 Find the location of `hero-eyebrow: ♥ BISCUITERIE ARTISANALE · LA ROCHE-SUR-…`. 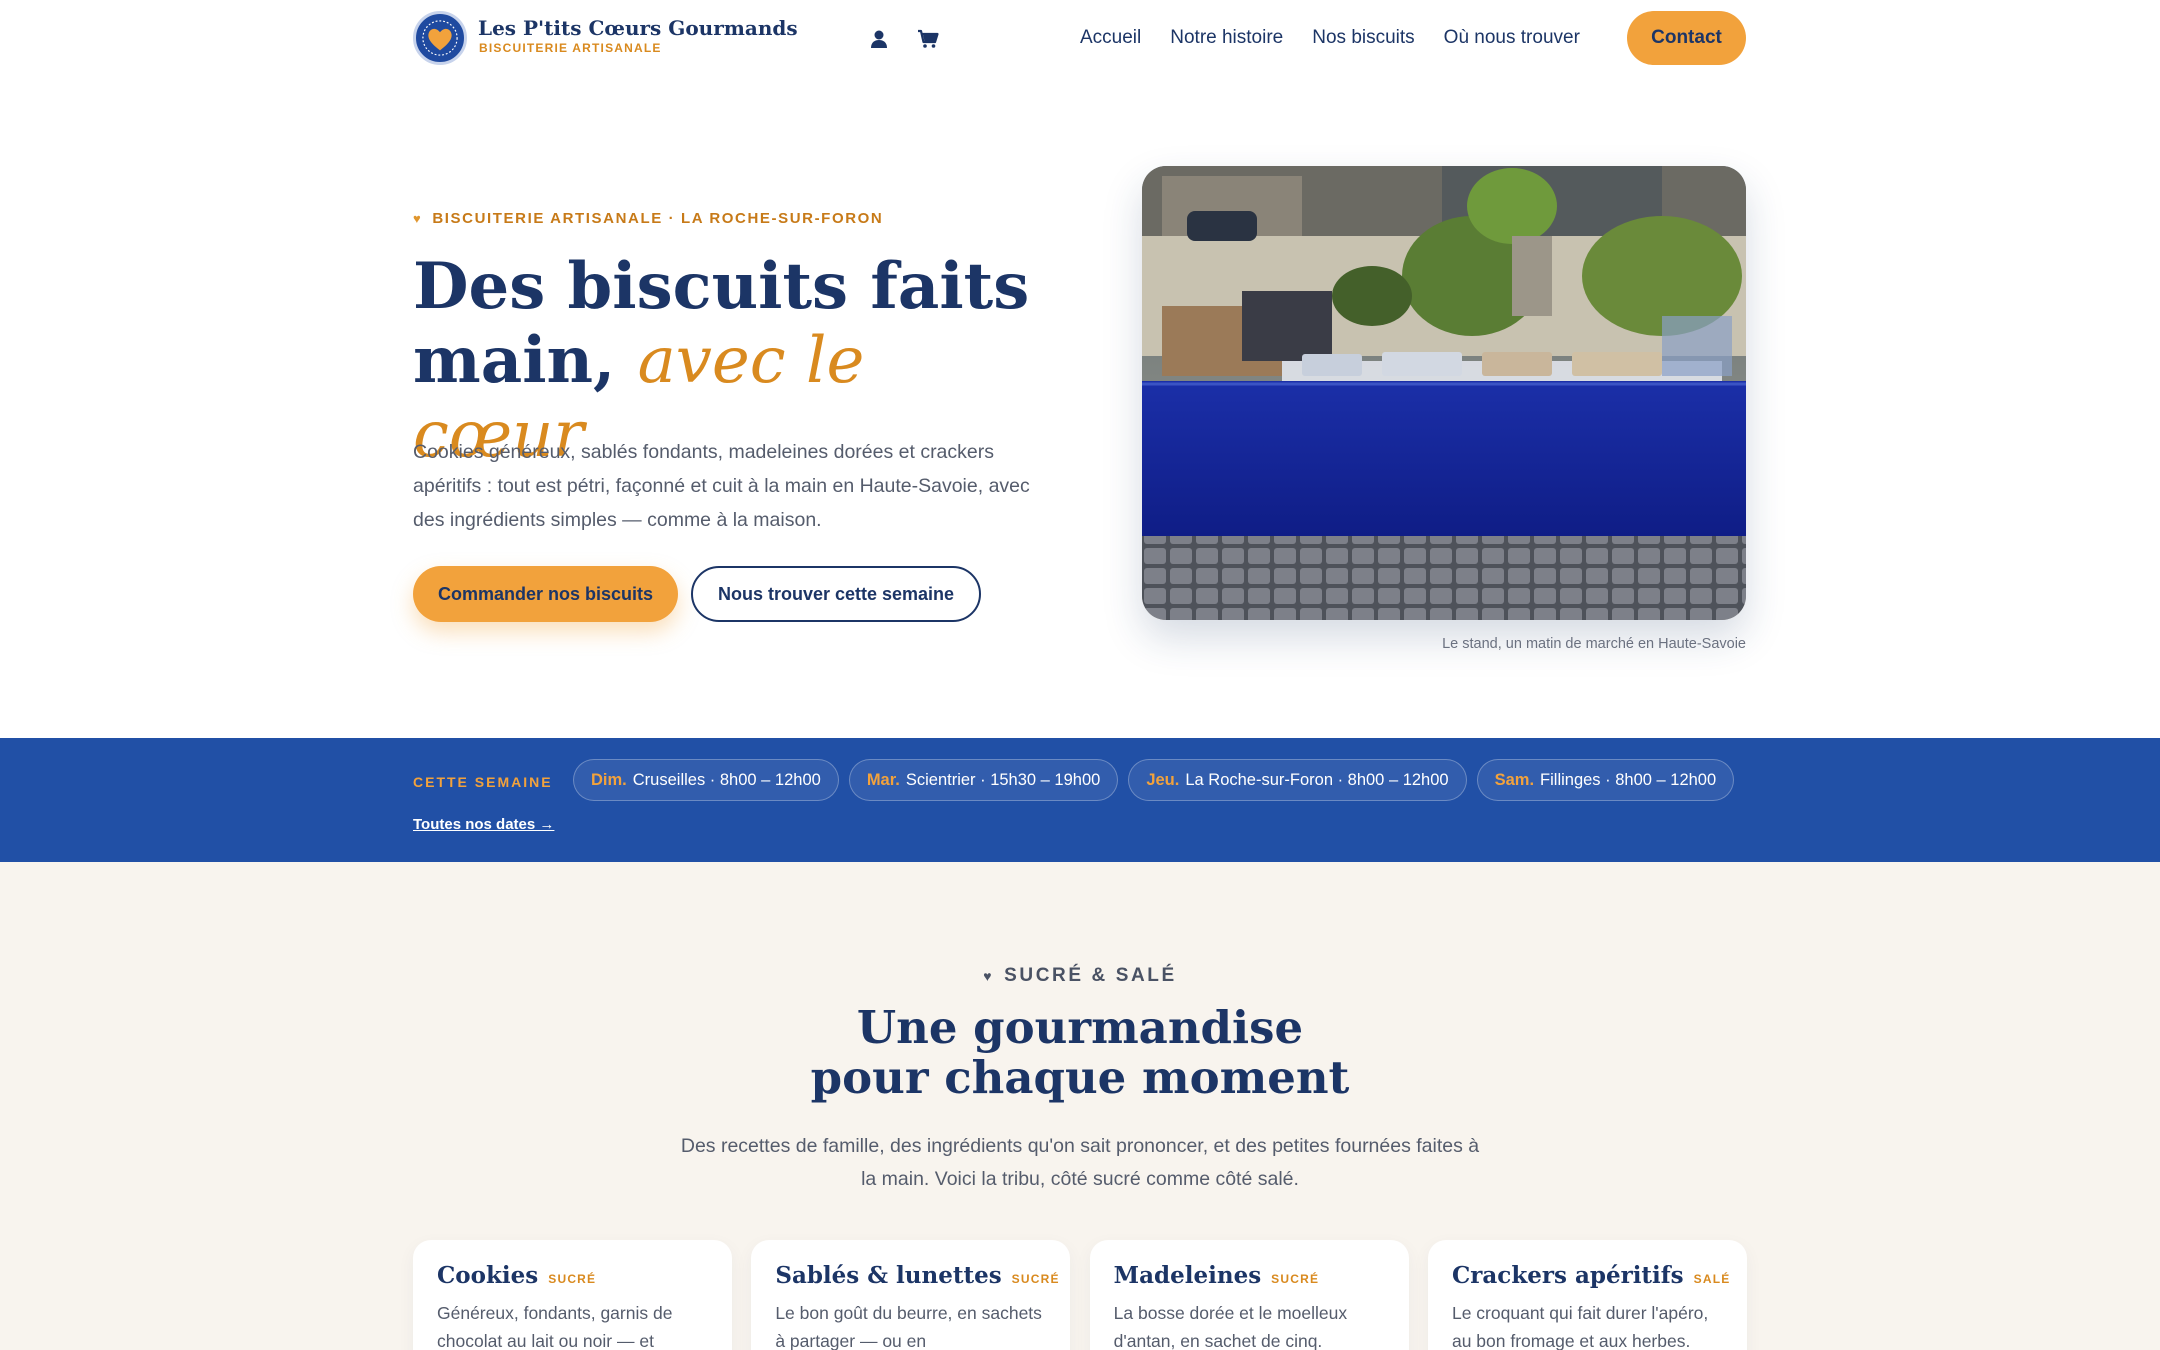

hero-eyebrow: ♥ BISCUITERIE ARTISANALE · LA ROCHE-SUR-… is located at coordinates (648, 218).